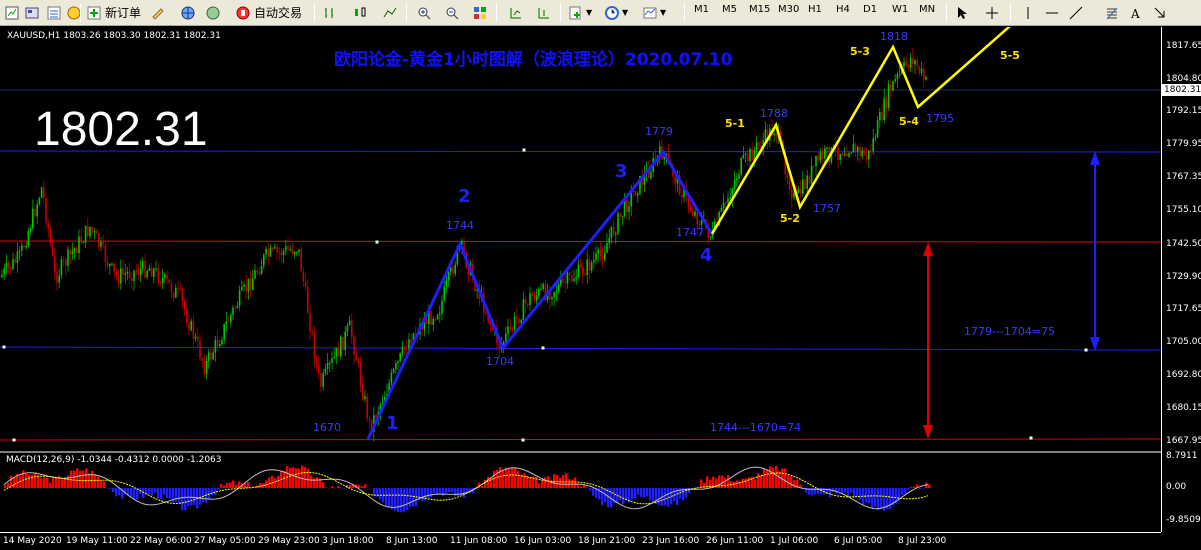 The height and width of the screenshot is (550, 1201). What do you see at coordinates (32, 12) in the screenshot?
I see `profiles-button` at bounding box center [32, 12].